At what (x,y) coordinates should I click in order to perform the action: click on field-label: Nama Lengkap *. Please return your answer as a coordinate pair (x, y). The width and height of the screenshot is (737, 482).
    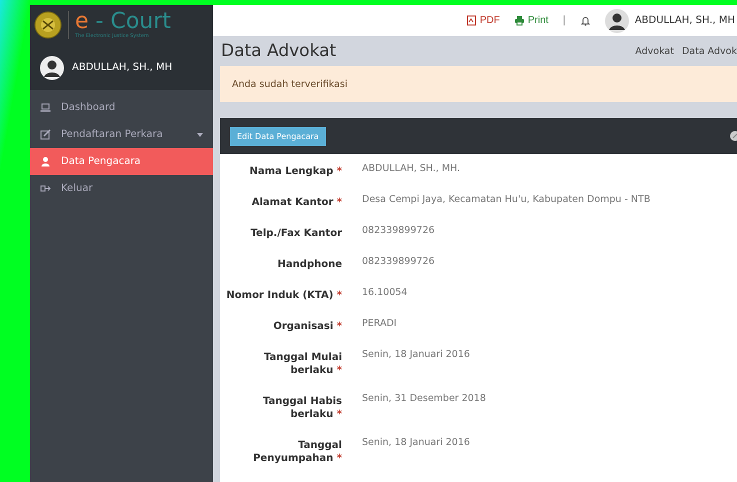
    Looking at the image, I should click on (295, 172).